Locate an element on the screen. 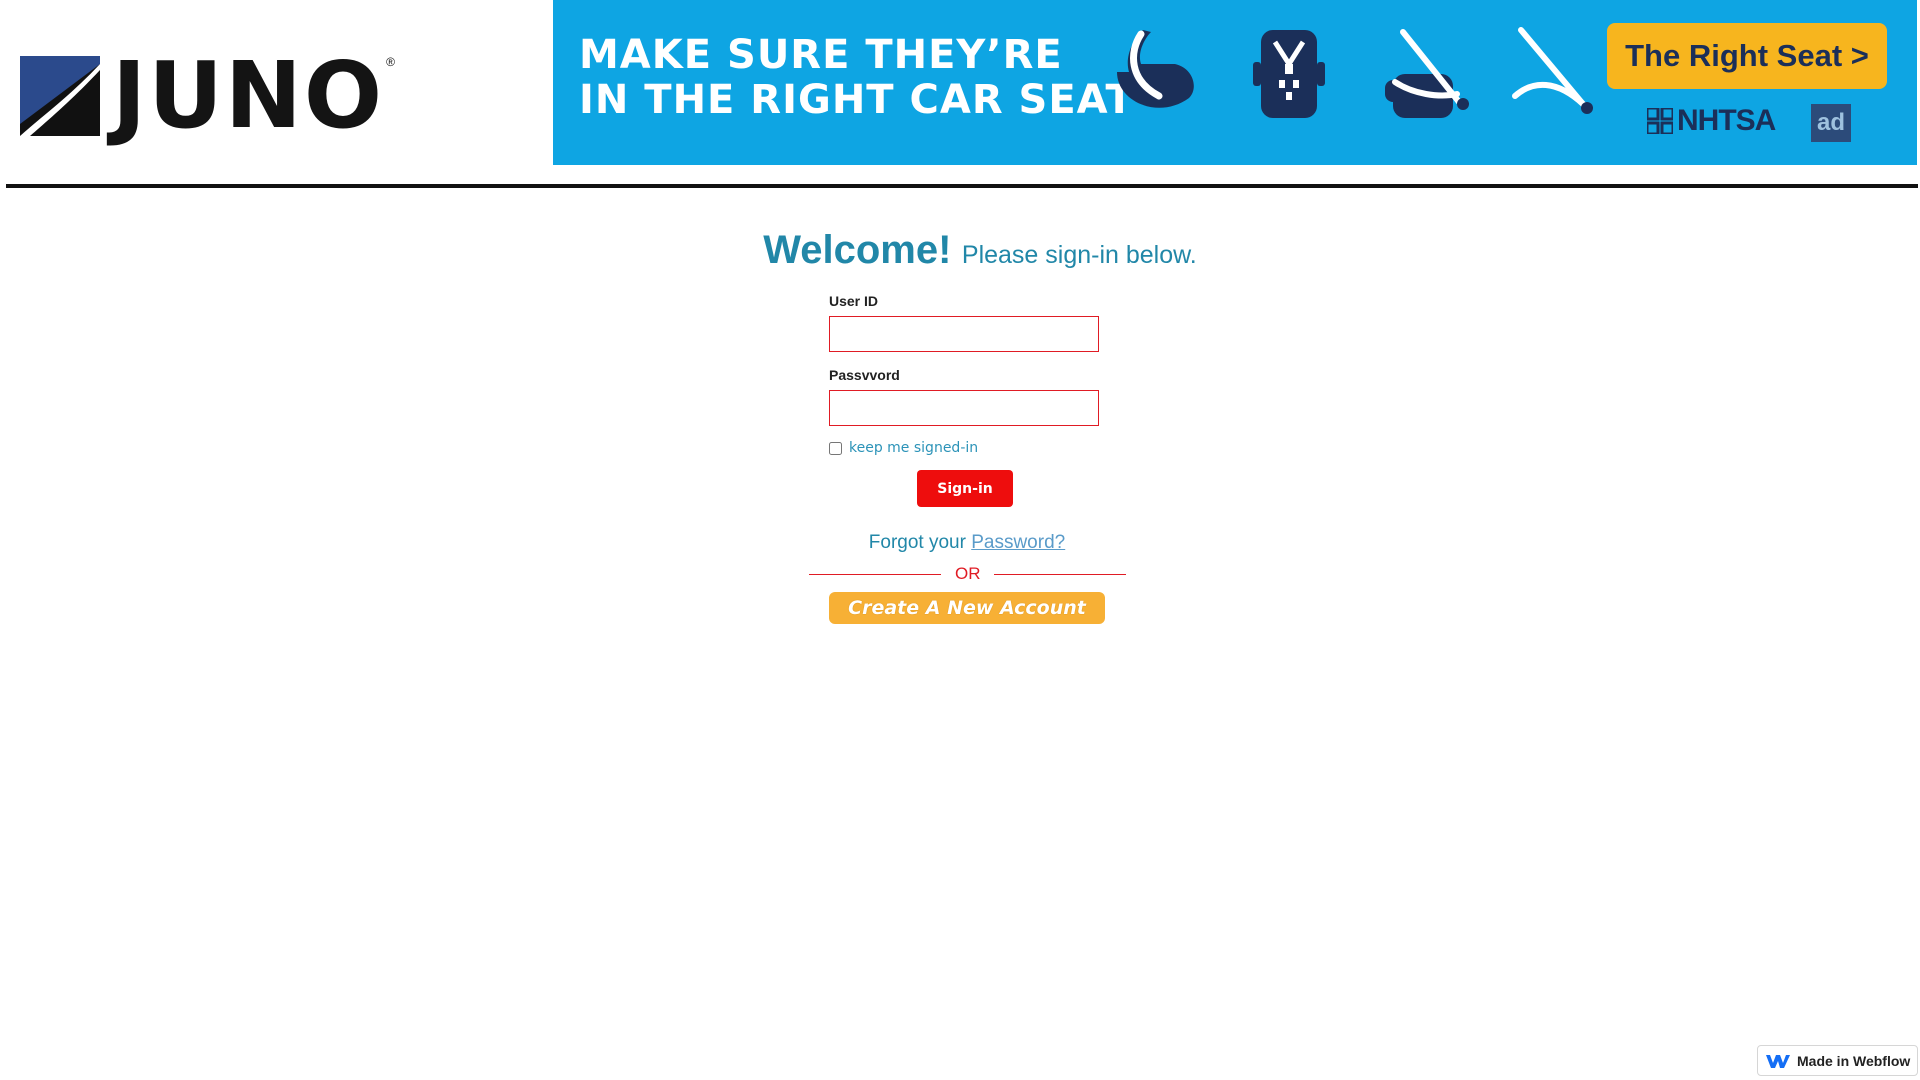  forgot-password: Forgot your Password? is located at coordinates (960, 543).